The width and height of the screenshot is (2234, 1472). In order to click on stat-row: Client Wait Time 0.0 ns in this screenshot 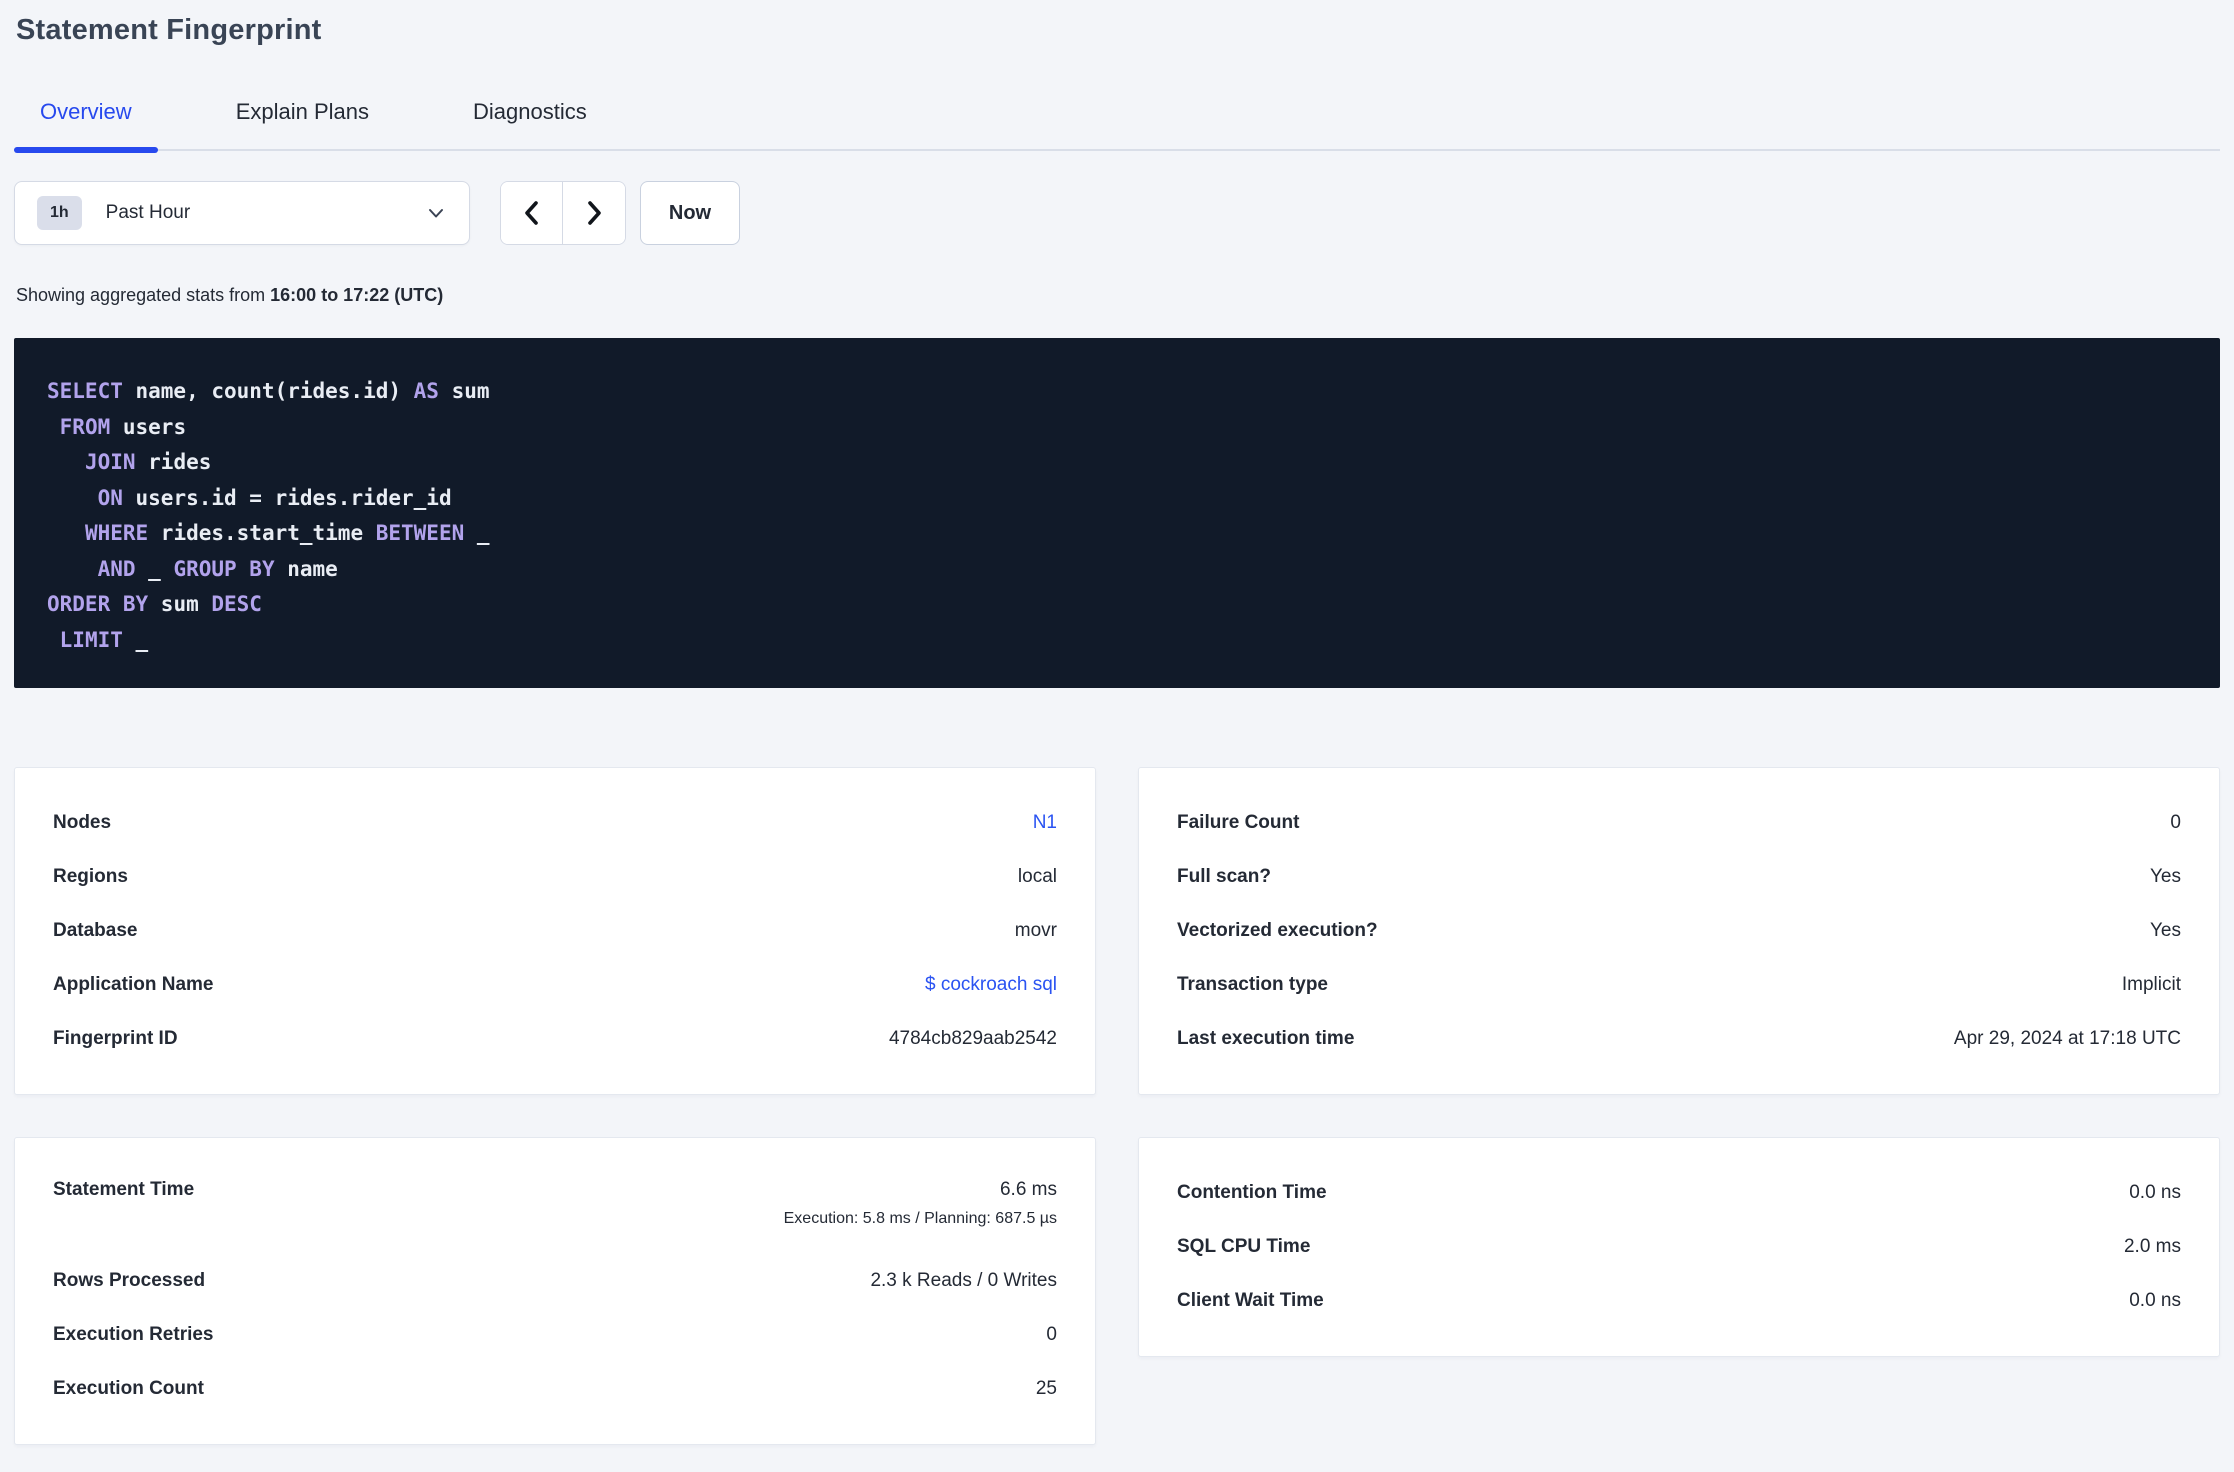, I will do `click(1679, 1301)`.